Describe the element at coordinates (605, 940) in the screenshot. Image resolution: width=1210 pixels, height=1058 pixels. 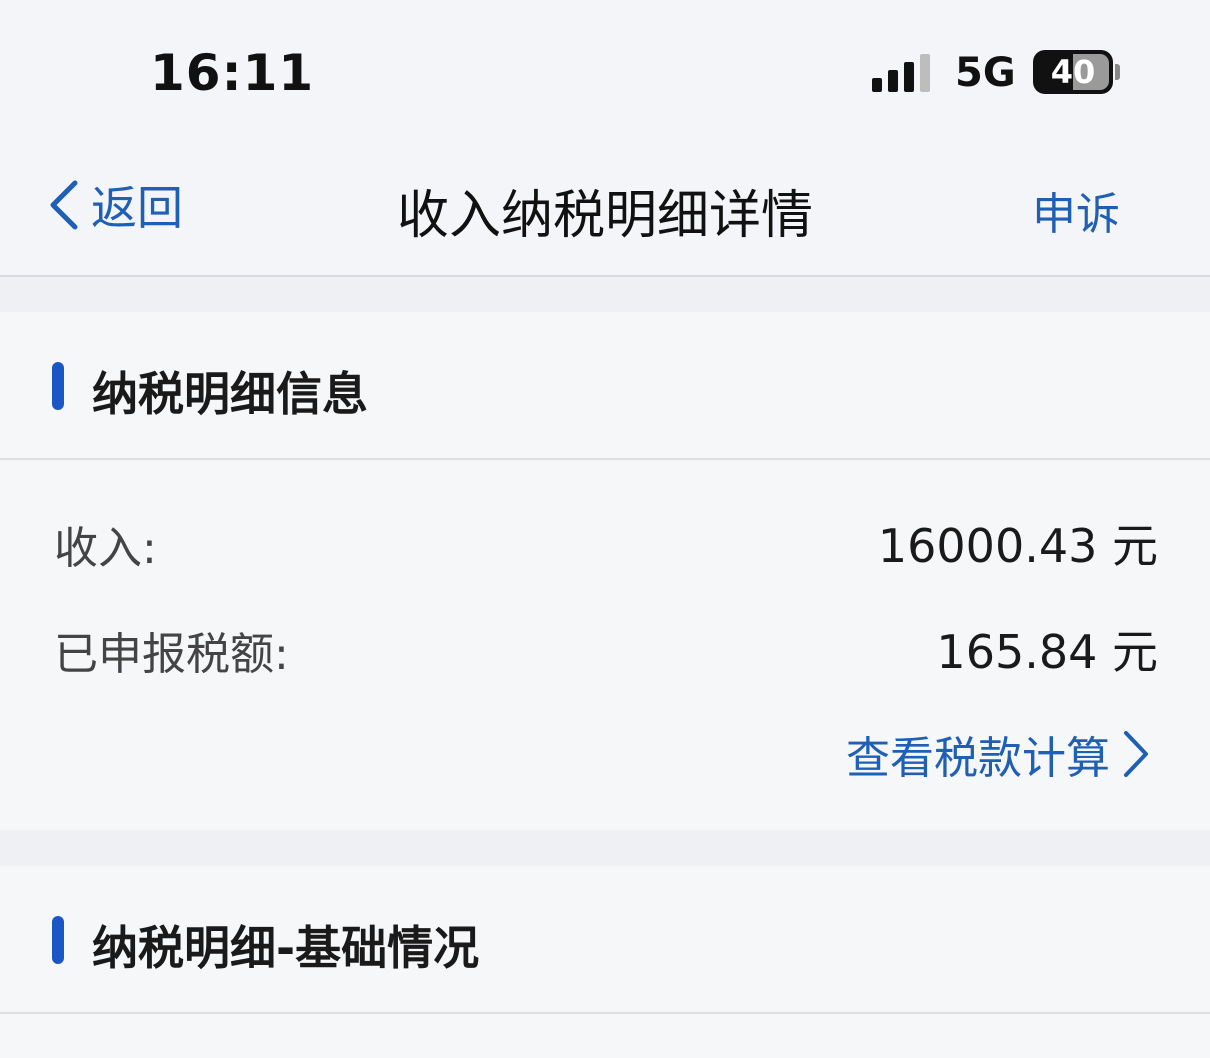
I see `basic-info-header: 纳税明细-基础情况` at that location.